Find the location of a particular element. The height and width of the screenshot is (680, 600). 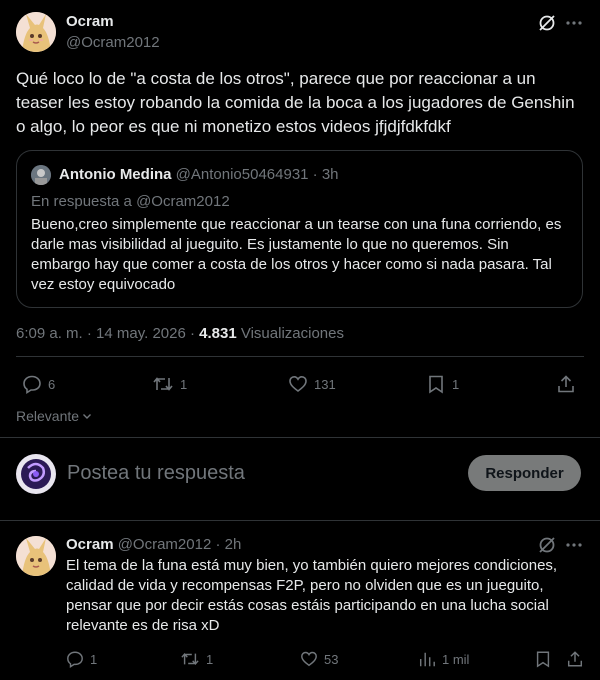

quote-avatar is located at coordinates (41, 175).